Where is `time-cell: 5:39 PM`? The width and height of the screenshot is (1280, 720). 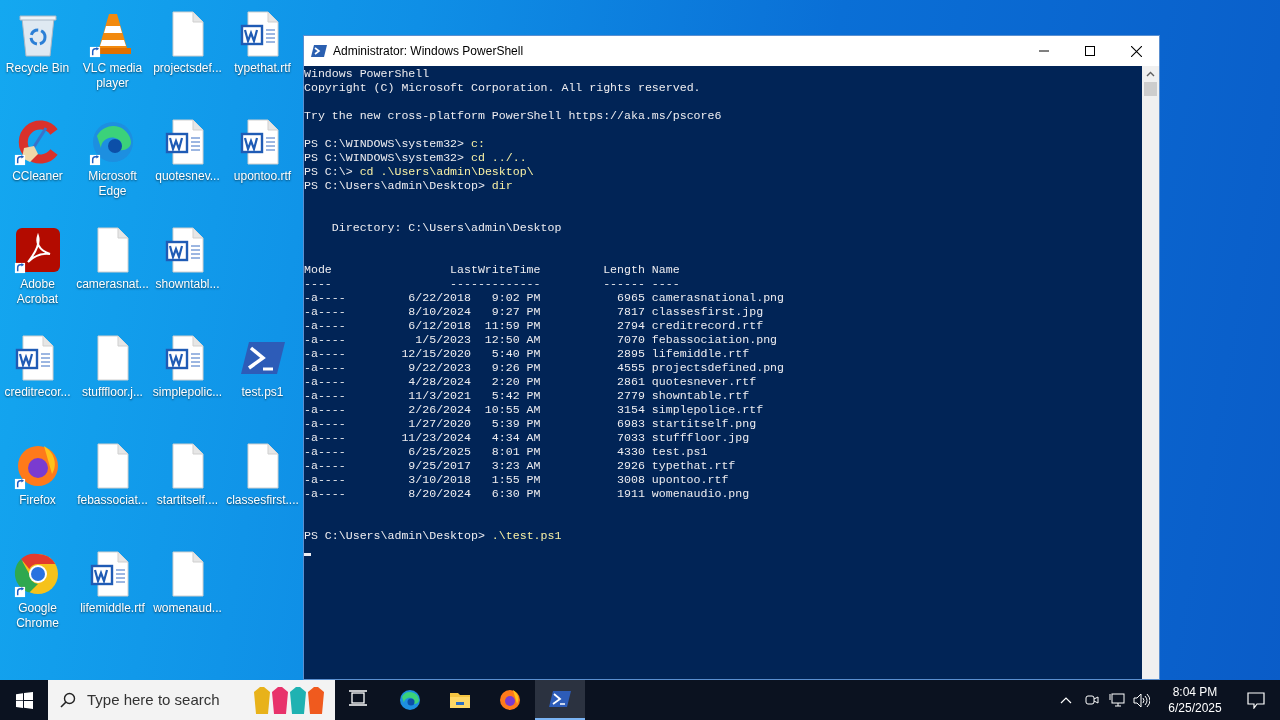 time-cell: 5:39 PM is located at coordinates (516, 423).